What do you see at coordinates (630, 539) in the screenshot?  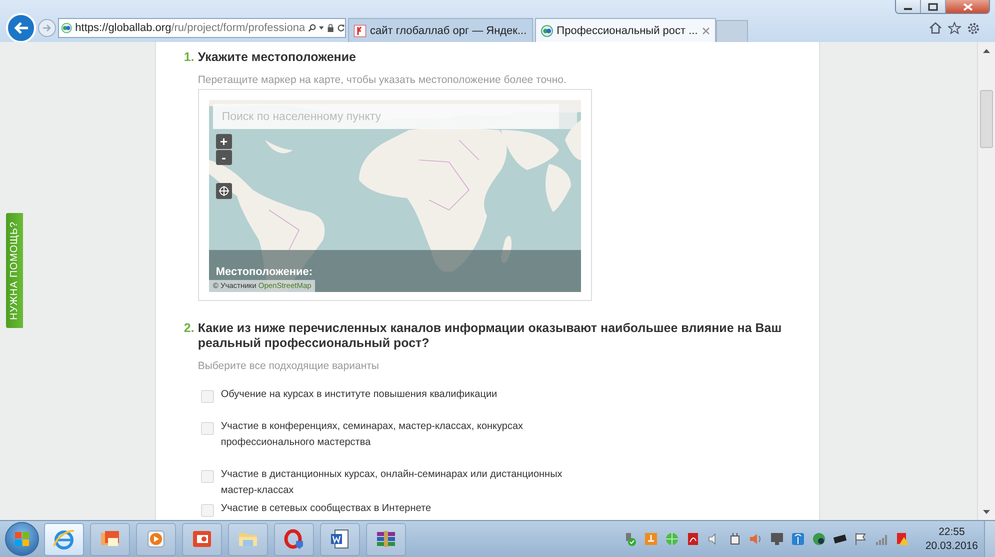 I see `plug-check-icon` at bounding box center [630, 539].